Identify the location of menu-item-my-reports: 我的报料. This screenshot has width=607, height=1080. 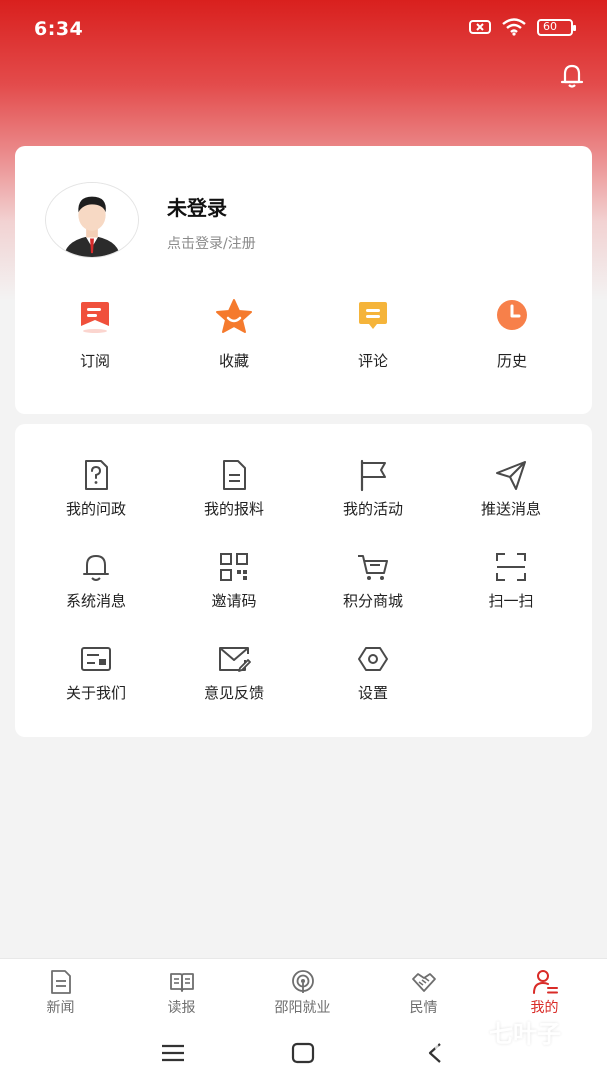
(234, 493).